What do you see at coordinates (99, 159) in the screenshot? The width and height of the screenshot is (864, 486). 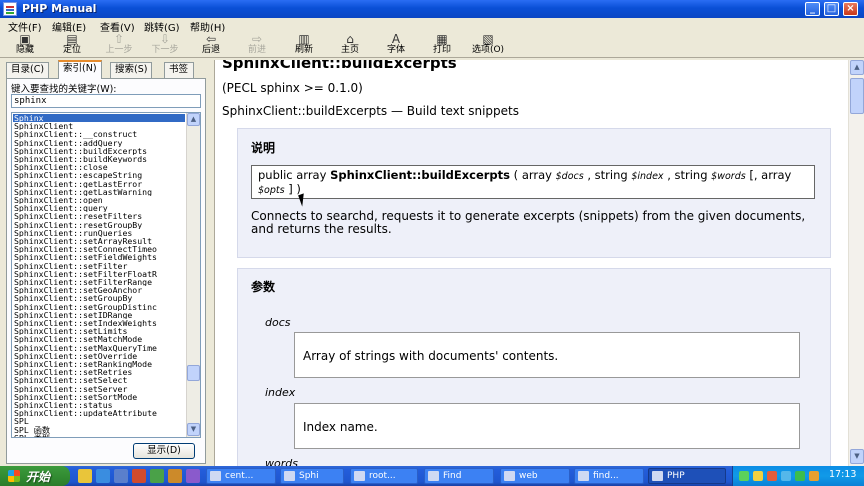 I see `list-item: SphinxClient::buildKeywords` at bounding box center [99, 159].